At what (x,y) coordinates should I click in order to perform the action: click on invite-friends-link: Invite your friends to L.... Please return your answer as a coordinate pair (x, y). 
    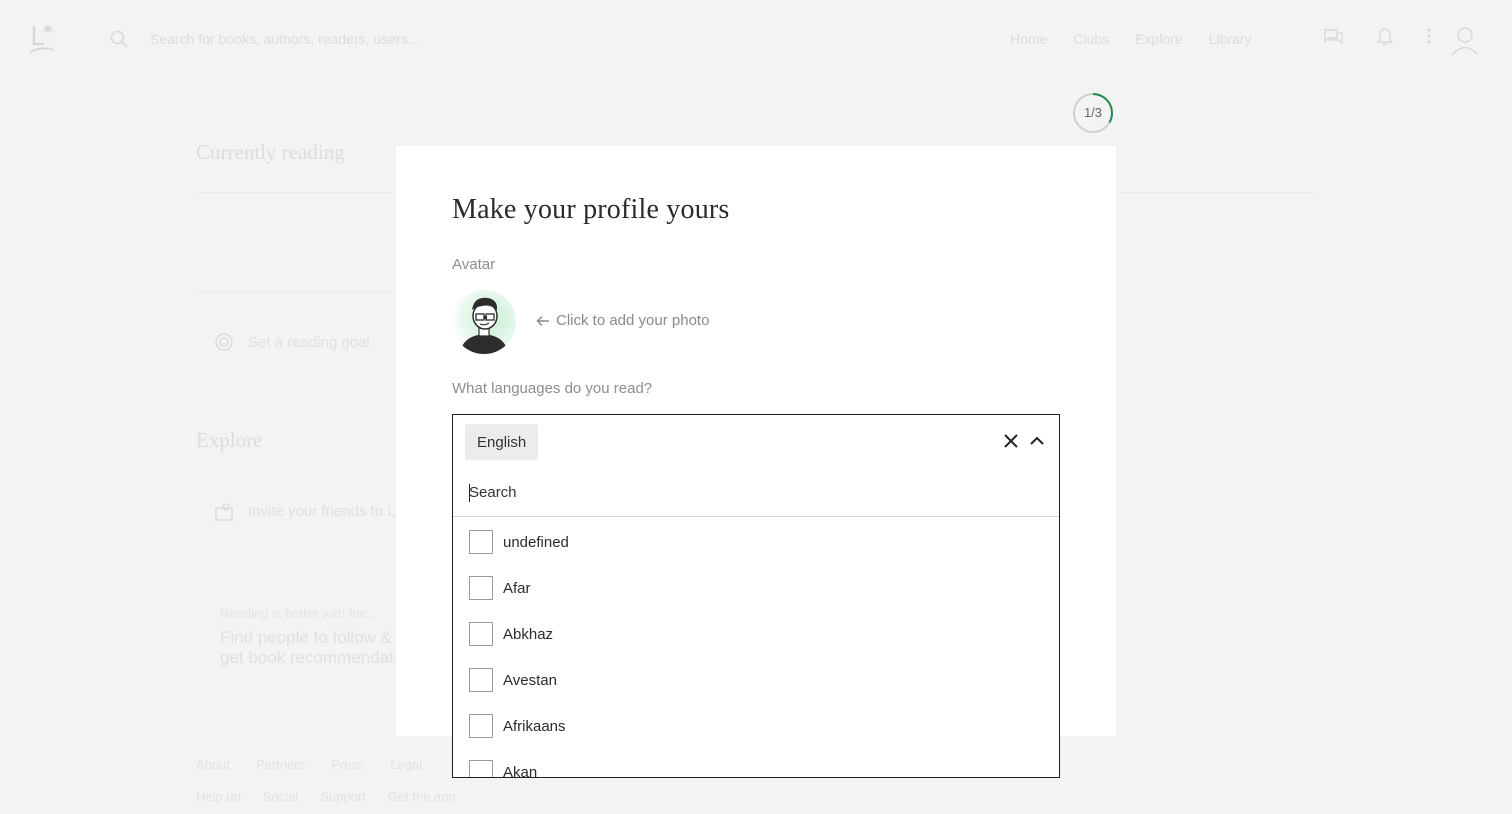
    Looking at the image, I should click on (328, 511).